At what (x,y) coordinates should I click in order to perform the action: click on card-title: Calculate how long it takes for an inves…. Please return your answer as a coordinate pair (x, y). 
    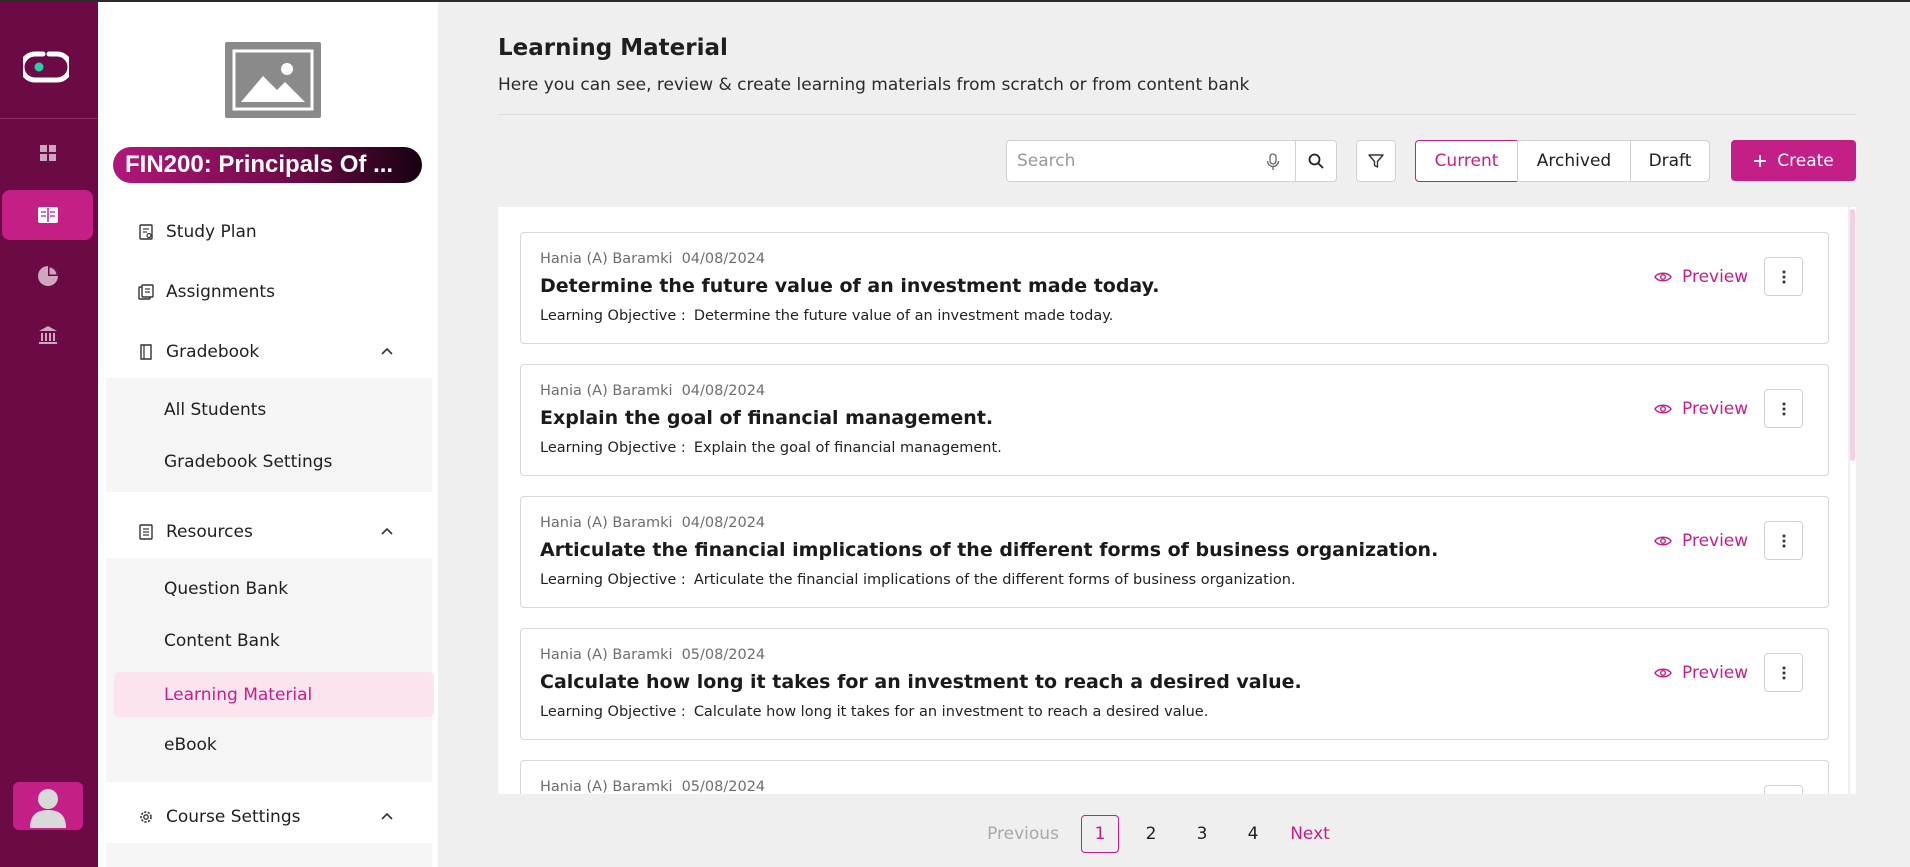
    Looking at the image, I should click on (921, 682).